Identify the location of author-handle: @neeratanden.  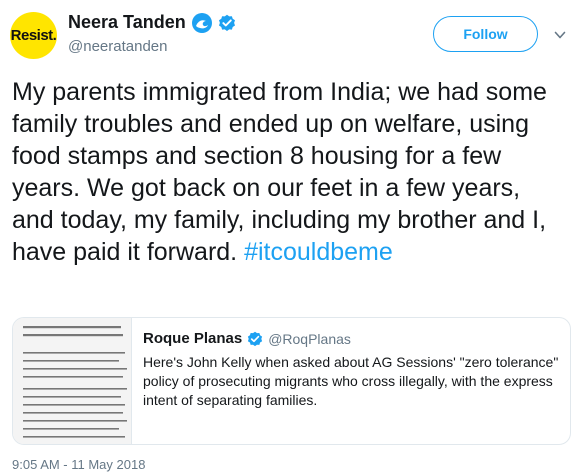
(117, 46).